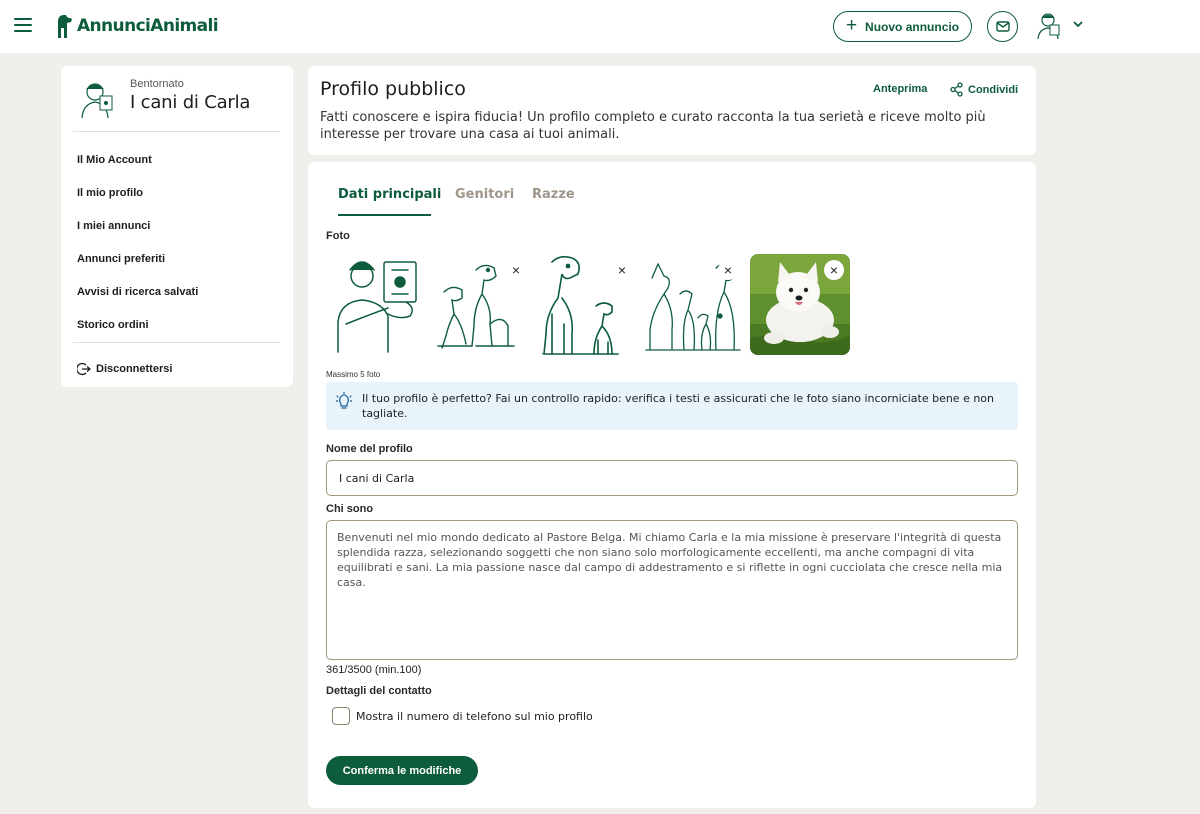 Image resolution: width=1200 pixels, height=814 pixels. What do you see at coordinates (1078, 24) in the screenshot?
I see `chevron-down-icon` at bounding box center [1078, 24].